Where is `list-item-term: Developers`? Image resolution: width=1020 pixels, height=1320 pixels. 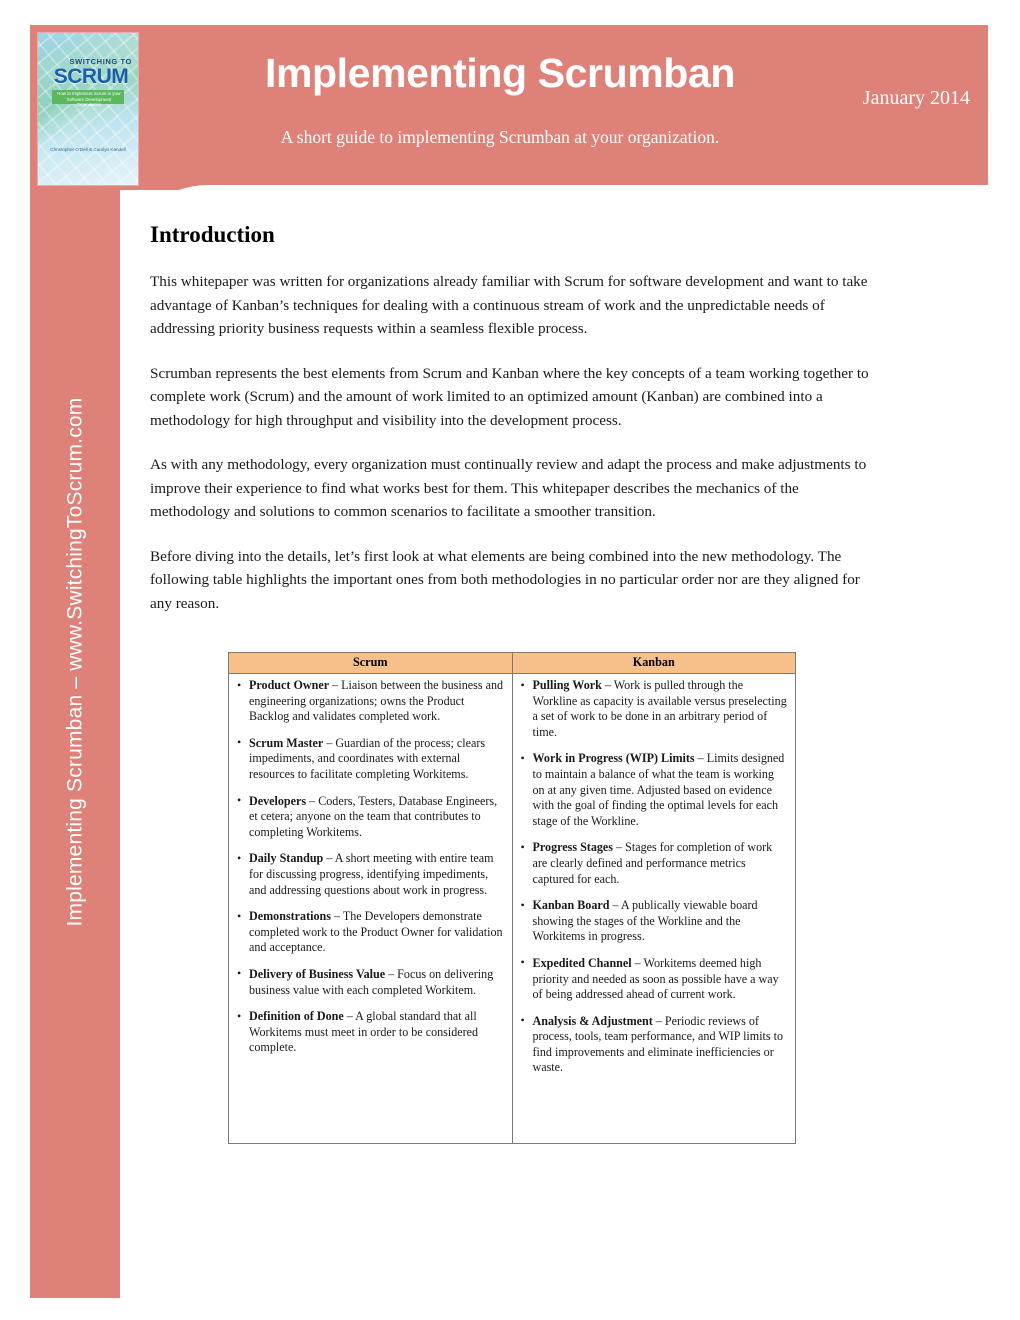 list-item-term: Developers is located at coordinates (278, 800).